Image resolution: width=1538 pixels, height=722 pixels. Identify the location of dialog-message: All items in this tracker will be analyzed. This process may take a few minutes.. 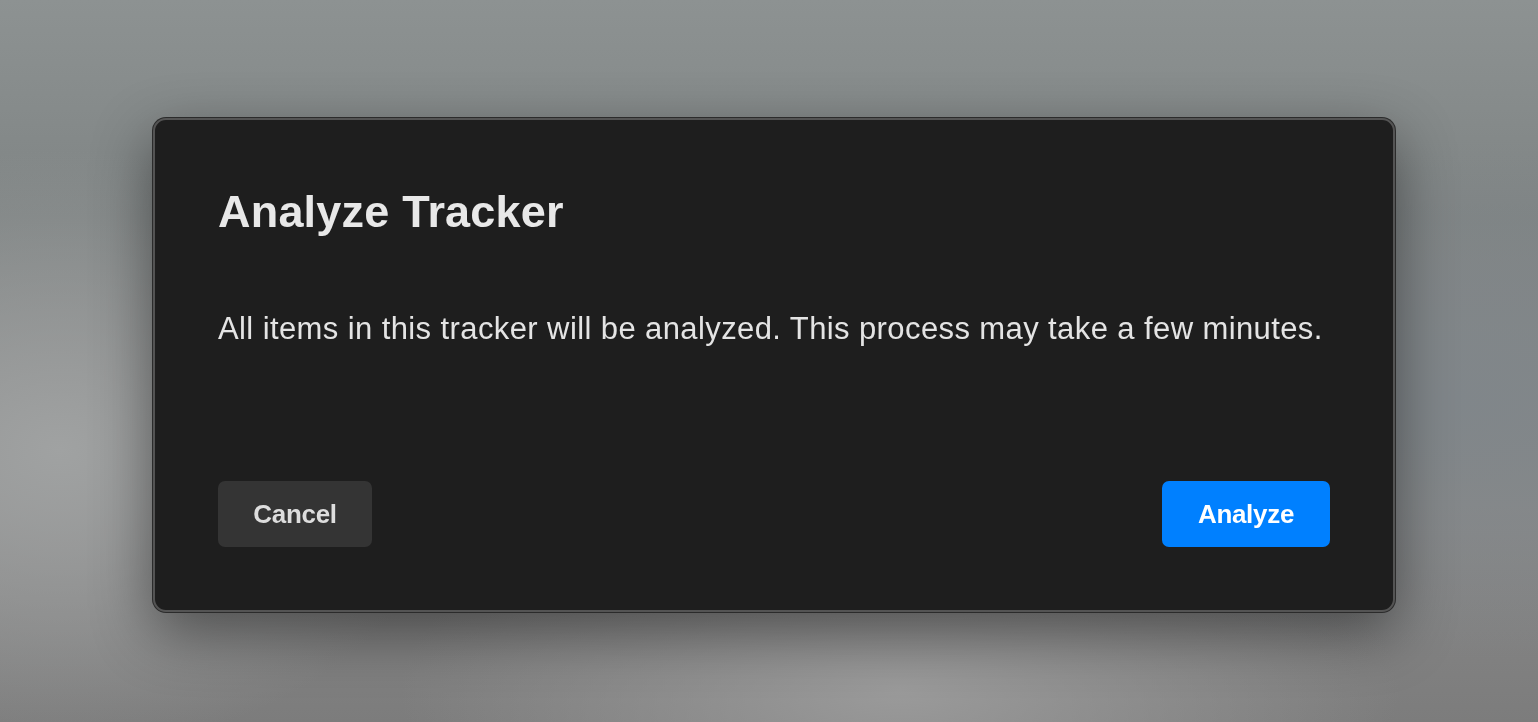
(770, 329).